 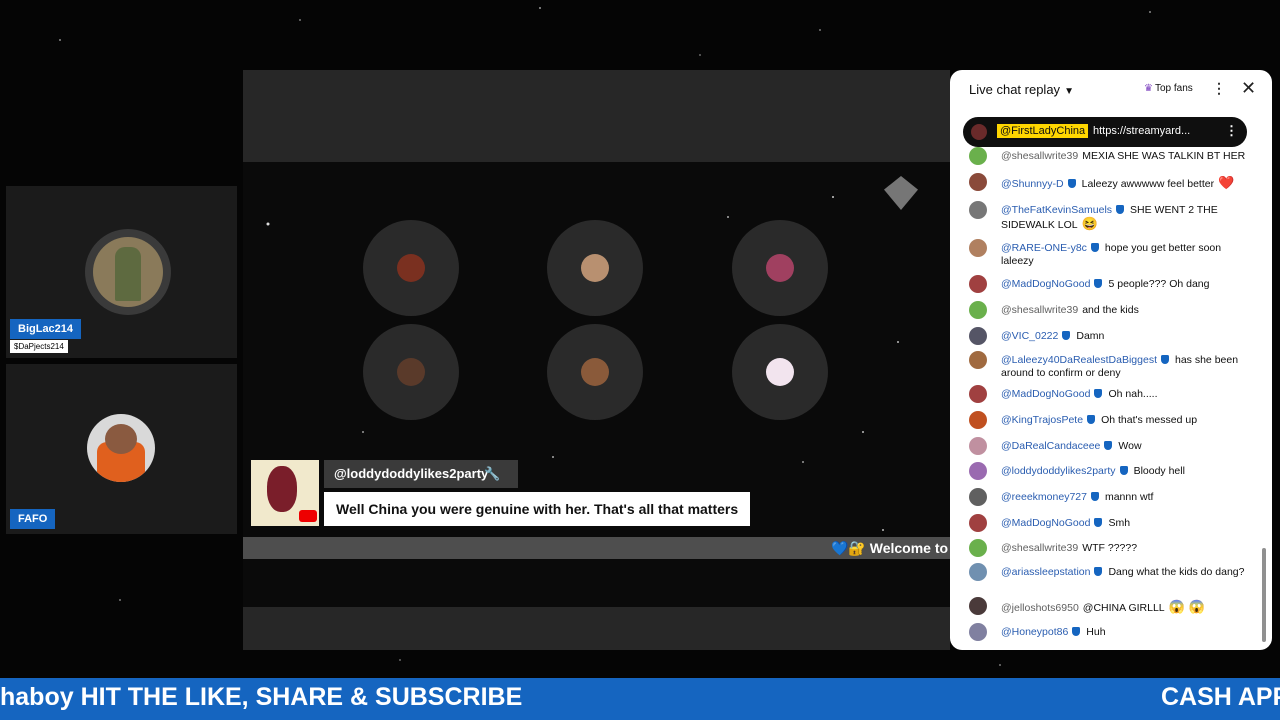 I want to click on chat-header: Live chat replay ▼ ♛ Top fans ⋮ ✕, so click(x=1111, y=90).